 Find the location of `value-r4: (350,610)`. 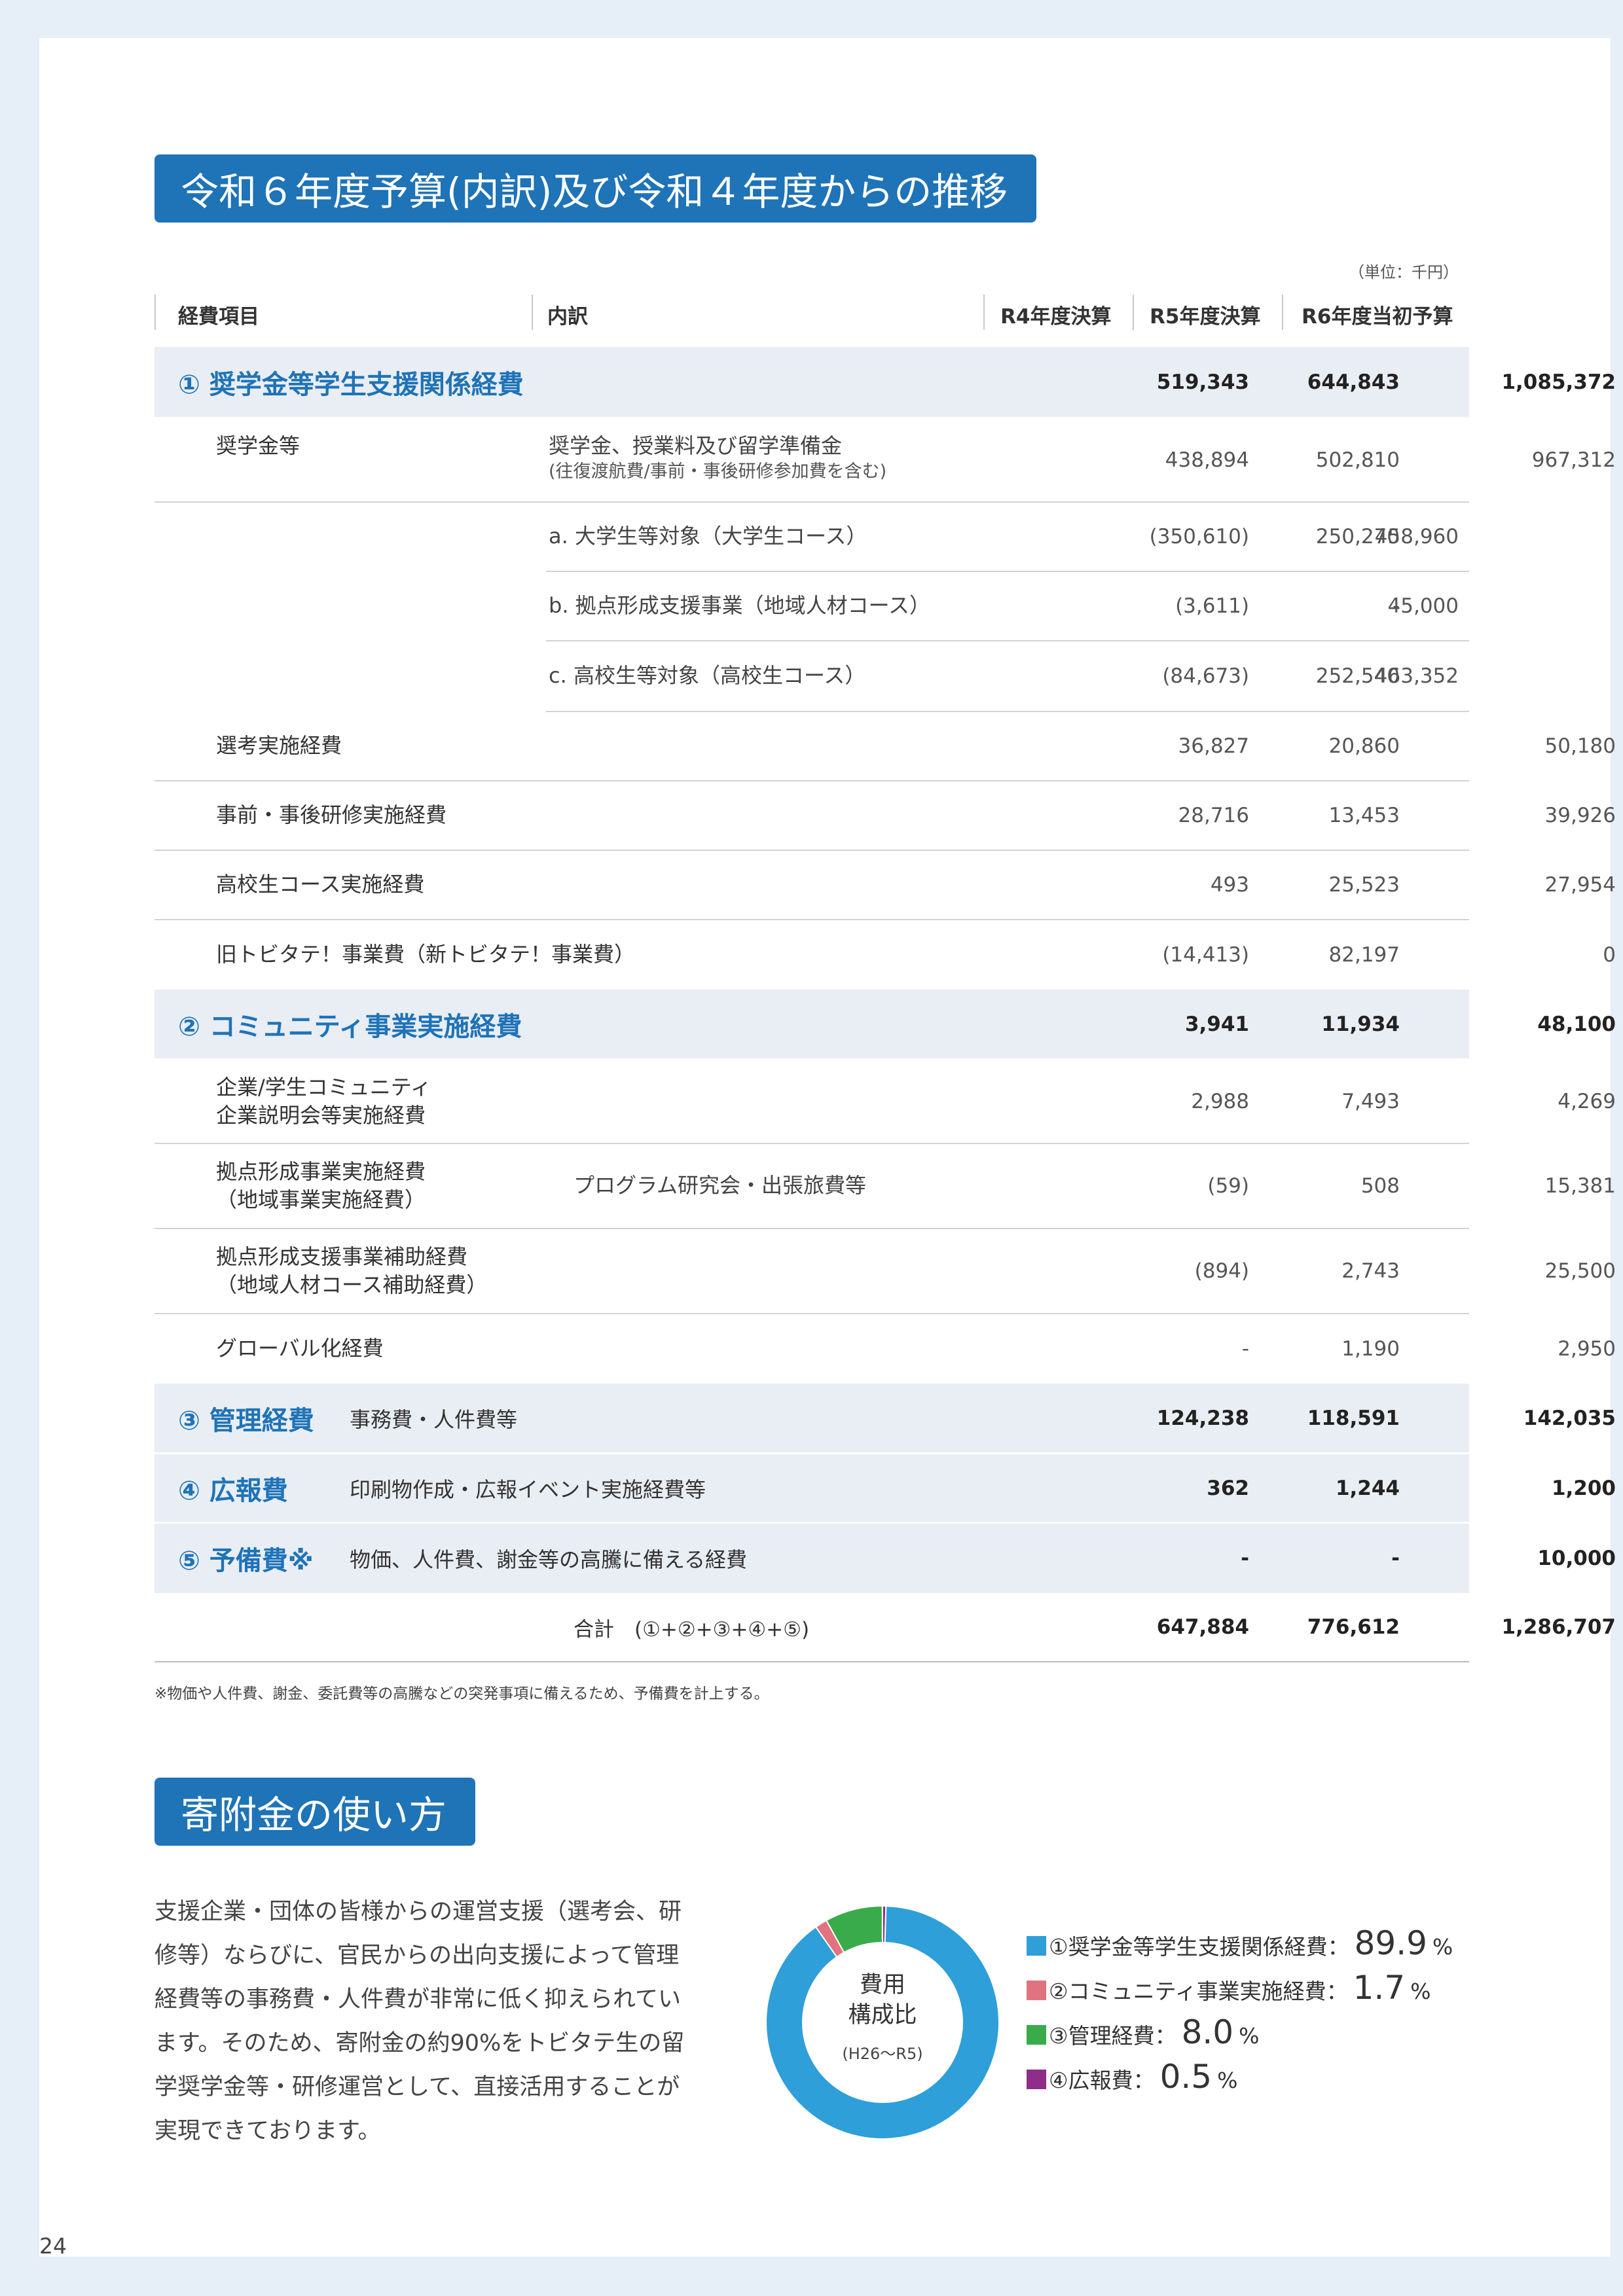

value-r4: (350,610) is located at coordinates (1199, 536).